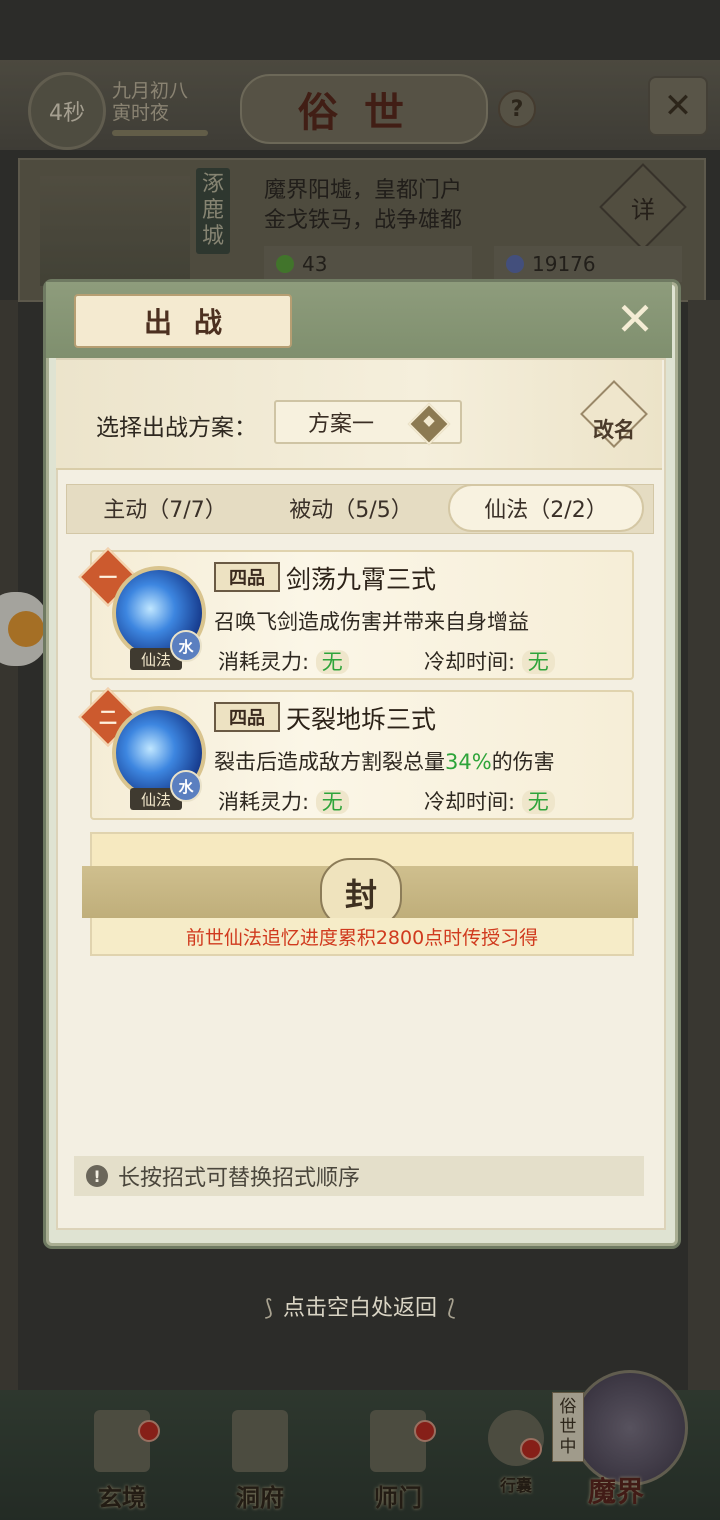 This screenshot has width=720, height=1520. I want to click on unlock-condition: 前世仙法追忆进度累积2800点时传授习得, so click(362, 937).